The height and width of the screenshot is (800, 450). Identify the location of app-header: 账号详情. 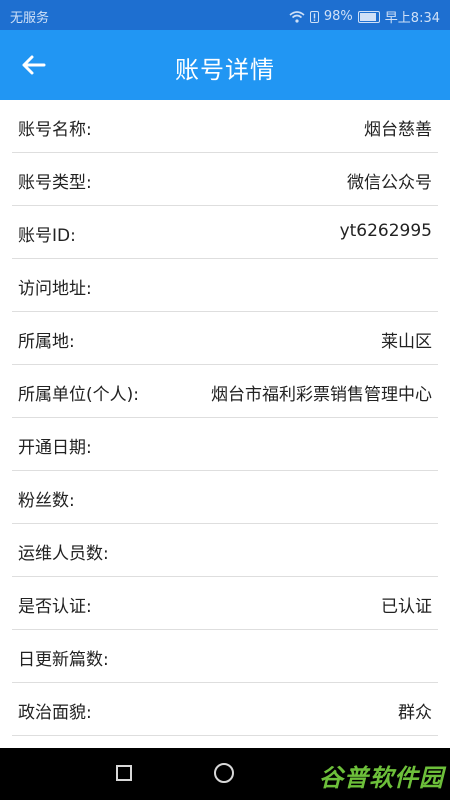
(225, 65).